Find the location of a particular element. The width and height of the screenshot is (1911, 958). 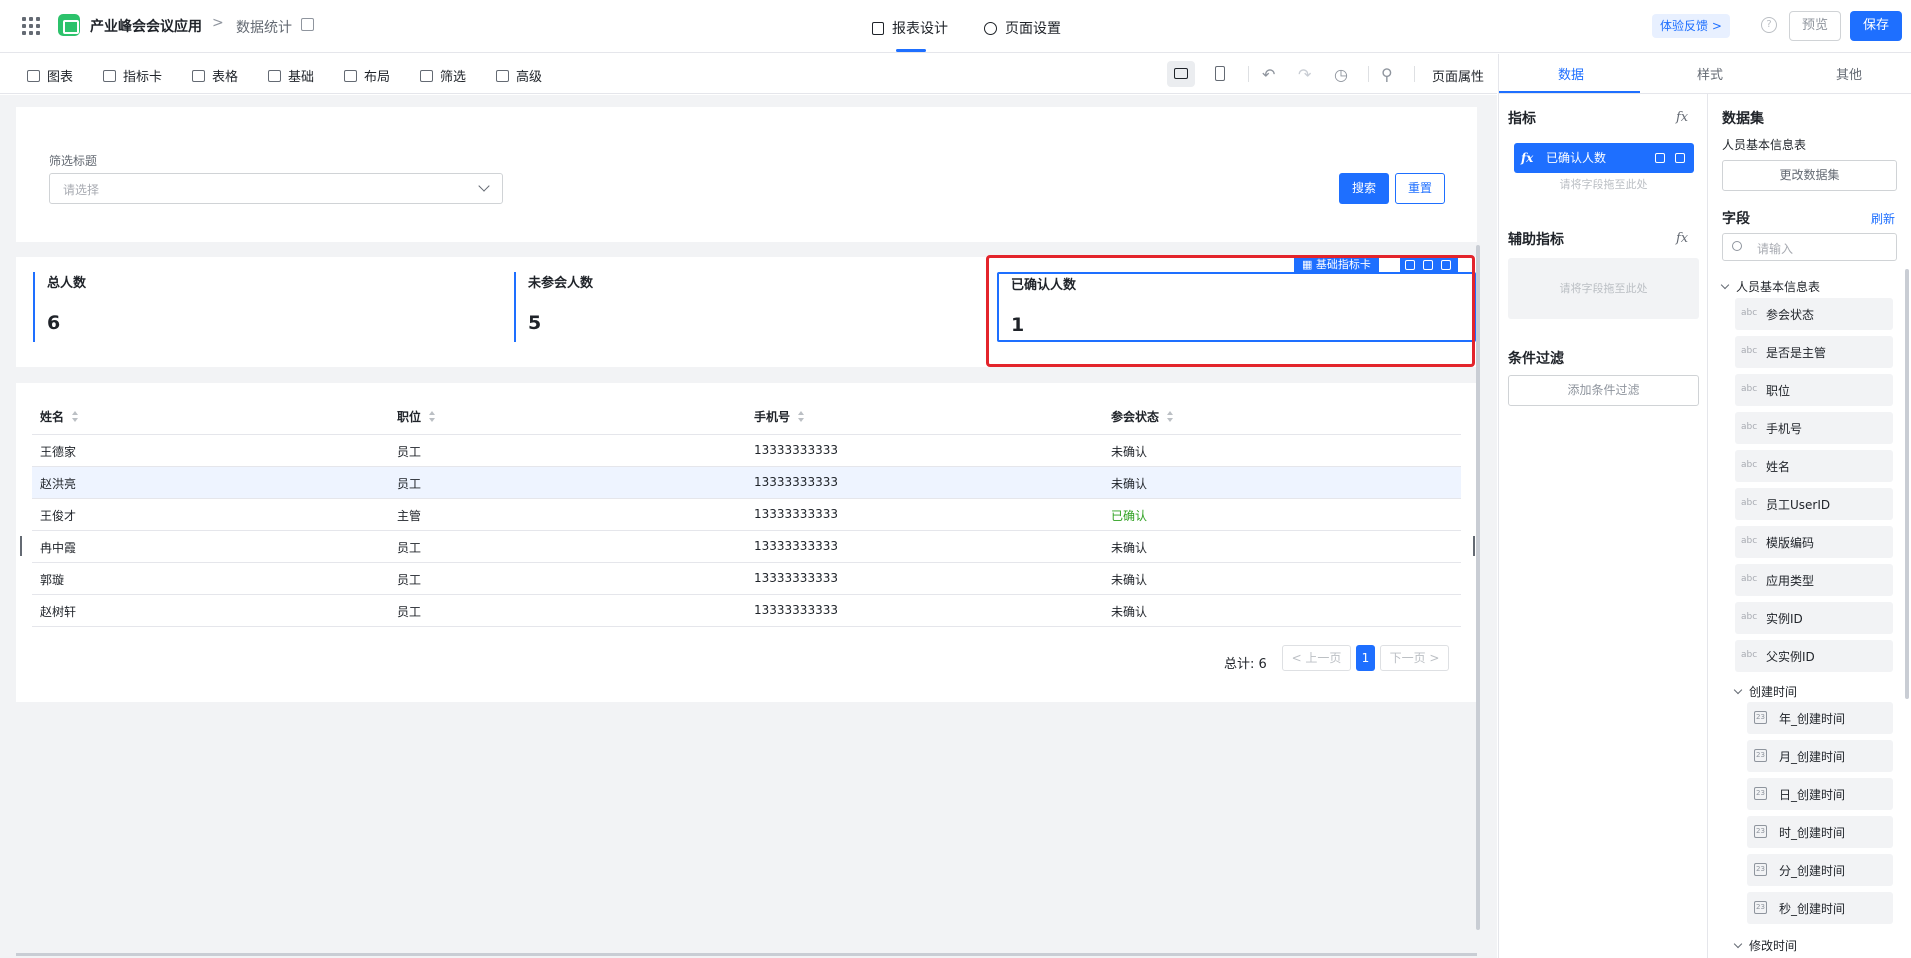

kpi-value: 5 is located at coordinates (535, 323).